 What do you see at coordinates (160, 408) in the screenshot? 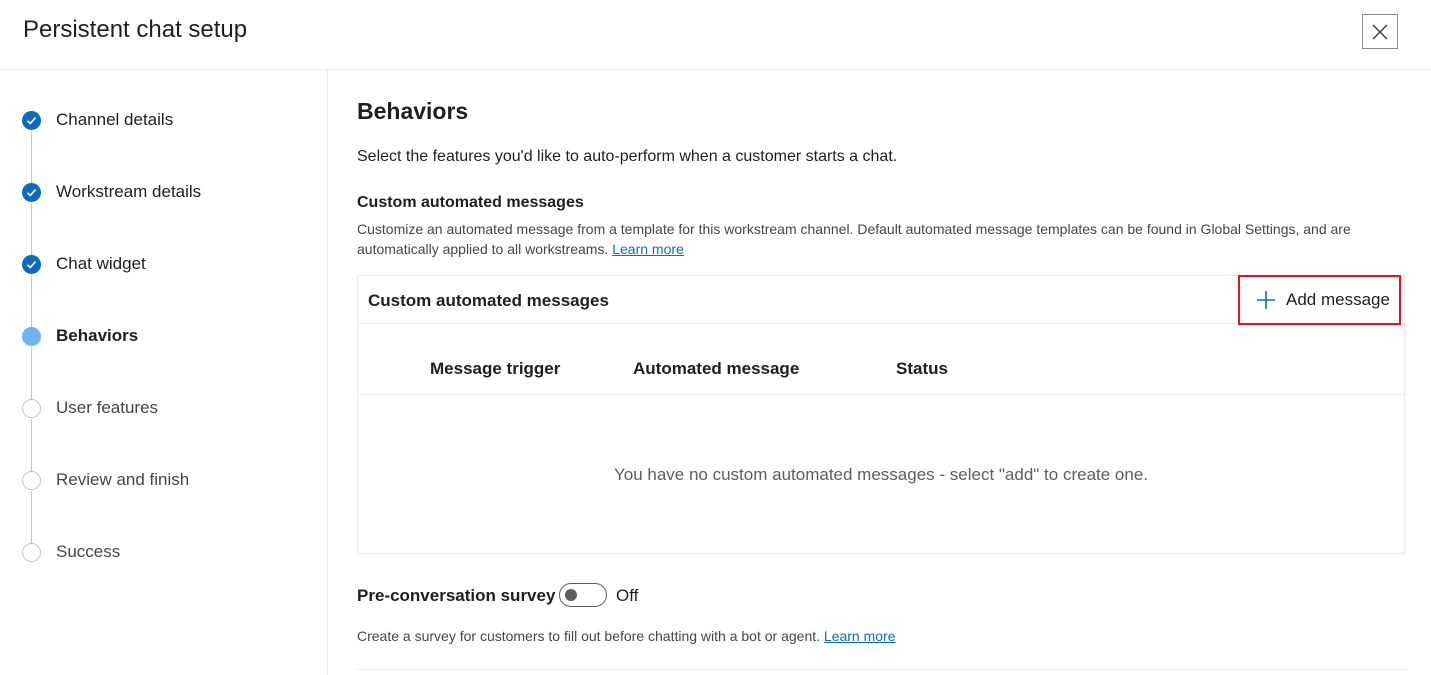
I see `step-user-features: User features` at bounding box center [160, 408].